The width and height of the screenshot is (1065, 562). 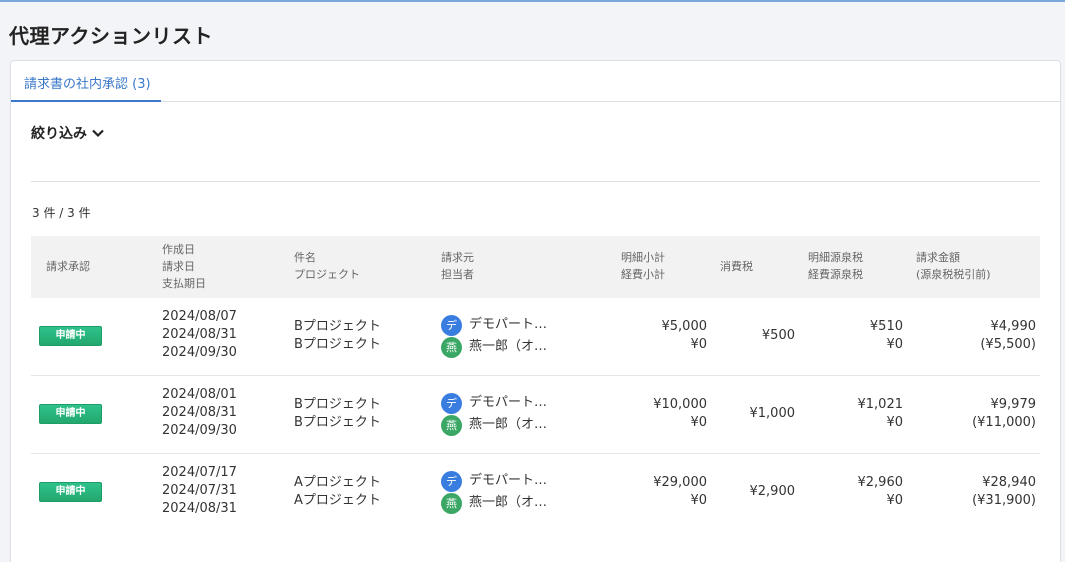 What do you see at coordinates (111, 36) in the screenshot?
I see `page-title: 代理アクションリスト` at bounding box center [111, 36].